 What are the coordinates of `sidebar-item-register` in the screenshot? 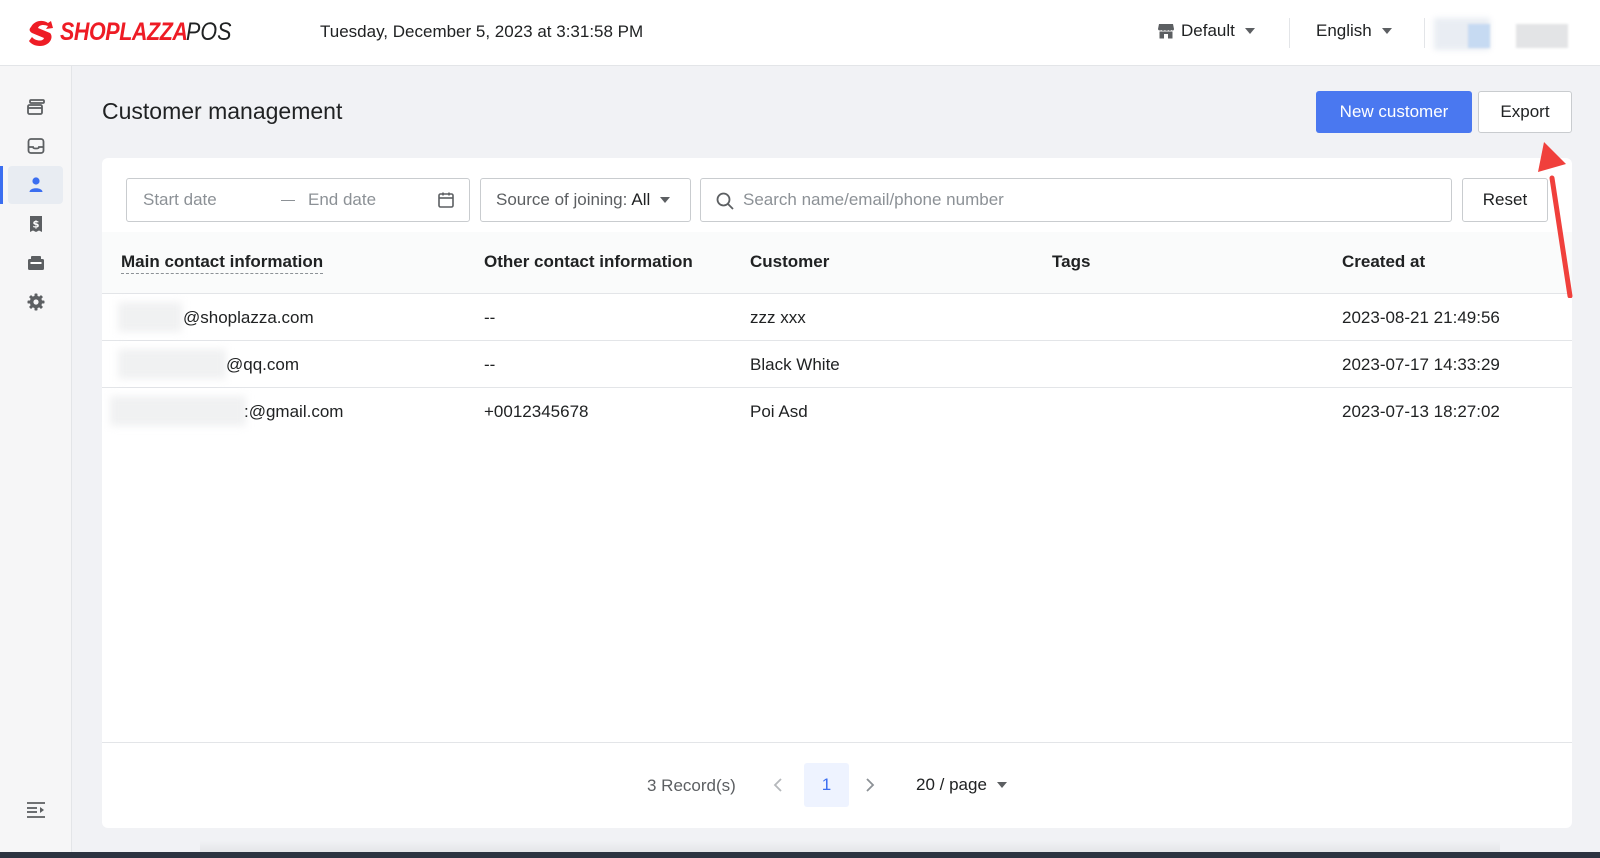 It's located at (35, 263).